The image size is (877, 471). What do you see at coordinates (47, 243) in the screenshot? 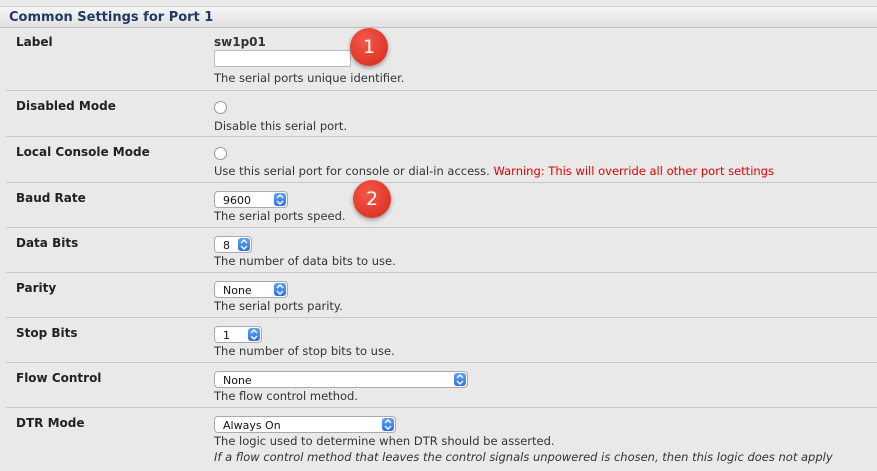
I see `data-bits-label: Data Bits` at bounding box center [47, 243].